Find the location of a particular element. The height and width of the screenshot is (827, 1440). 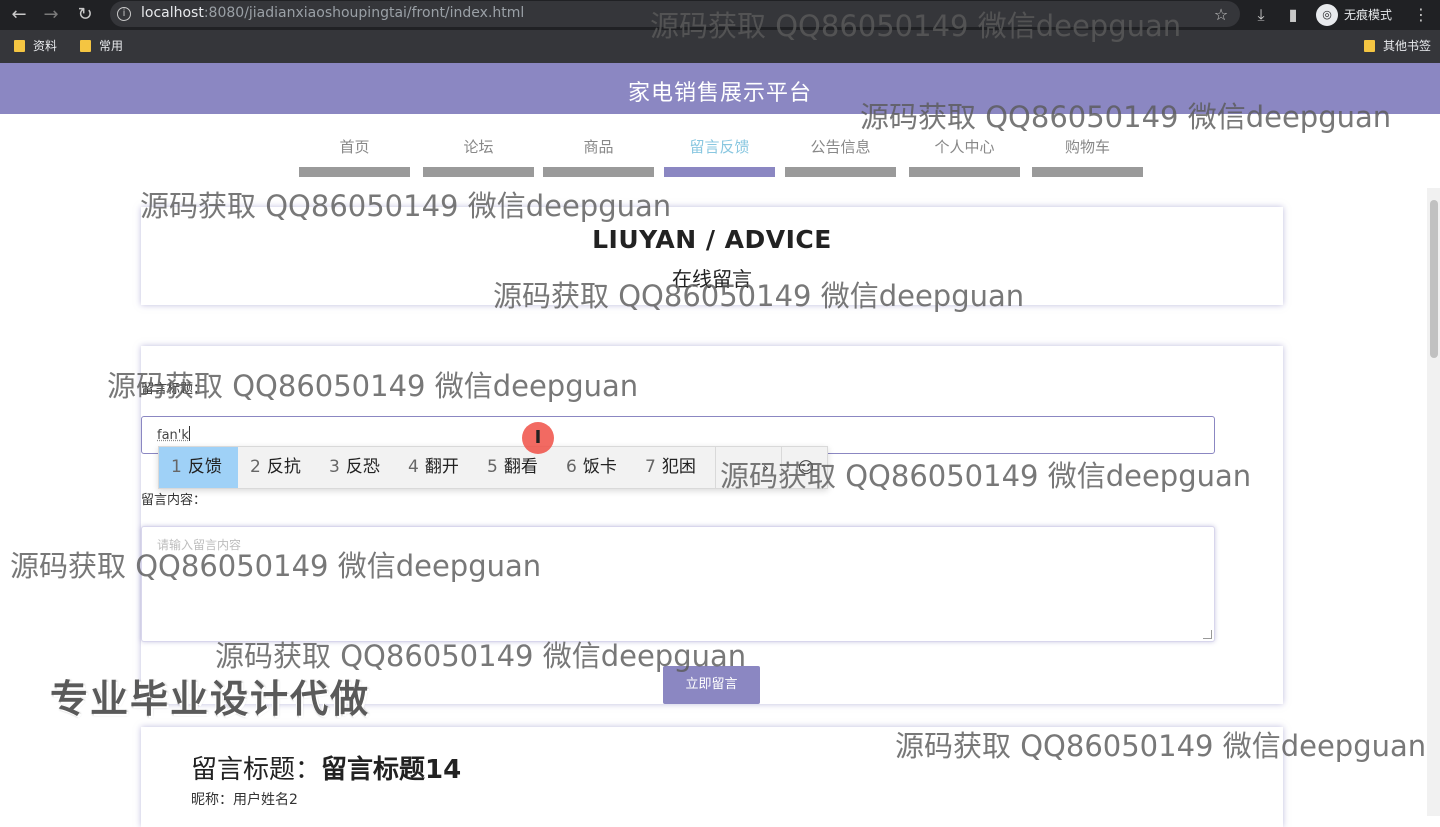

candidate-text: 翻看 is located at coordinates (520, 467).